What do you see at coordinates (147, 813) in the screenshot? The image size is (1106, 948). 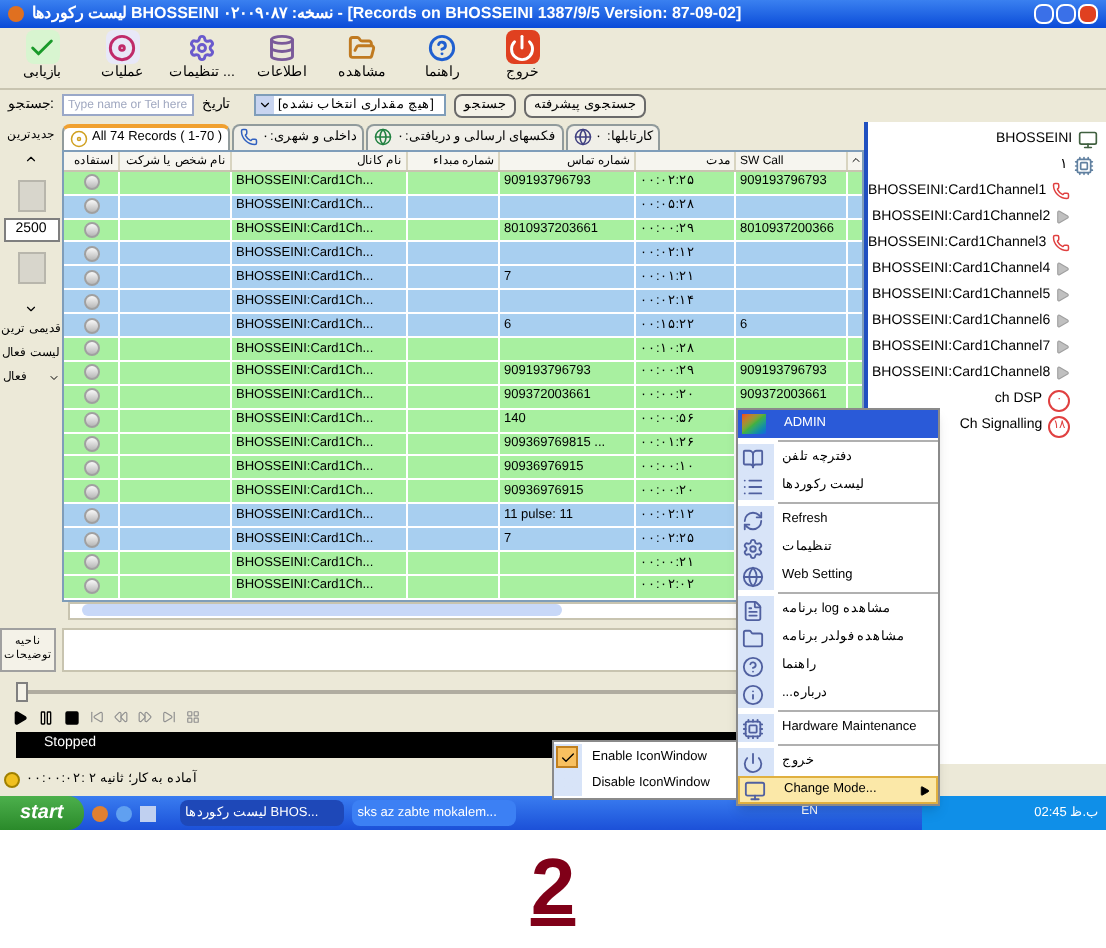 I see `desktop-icon` at bounding box center [147, 813].